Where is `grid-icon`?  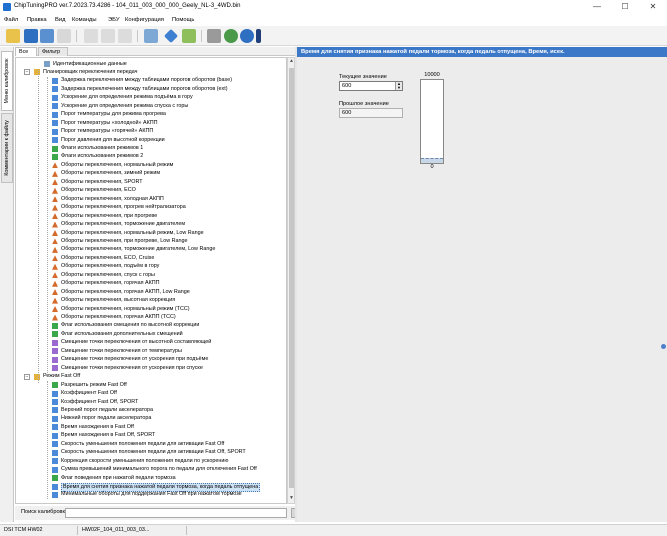
grid-icon is located at coordinates (55, 427).